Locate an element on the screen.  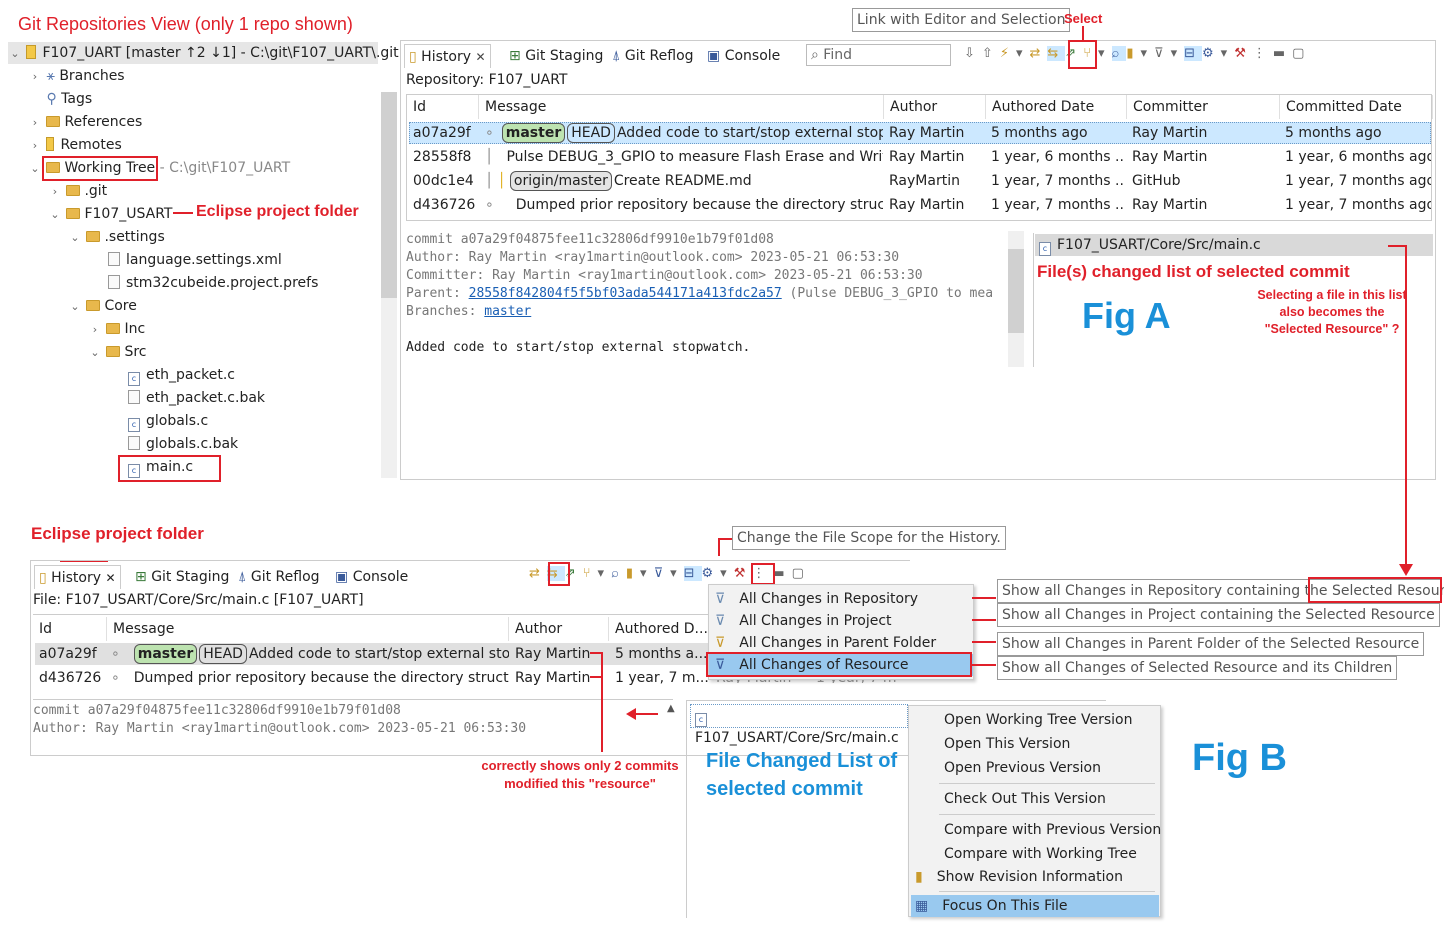
tree-tags: ⚲ Tags is located at coordinates (60, 99).